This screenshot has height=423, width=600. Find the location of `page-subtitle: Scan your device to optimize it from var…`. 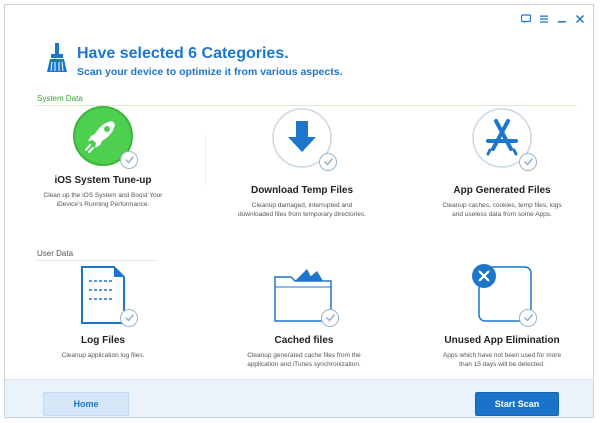

page-subtitle: Scan your device to optimize it from var… is located at coordinates (210, 72).